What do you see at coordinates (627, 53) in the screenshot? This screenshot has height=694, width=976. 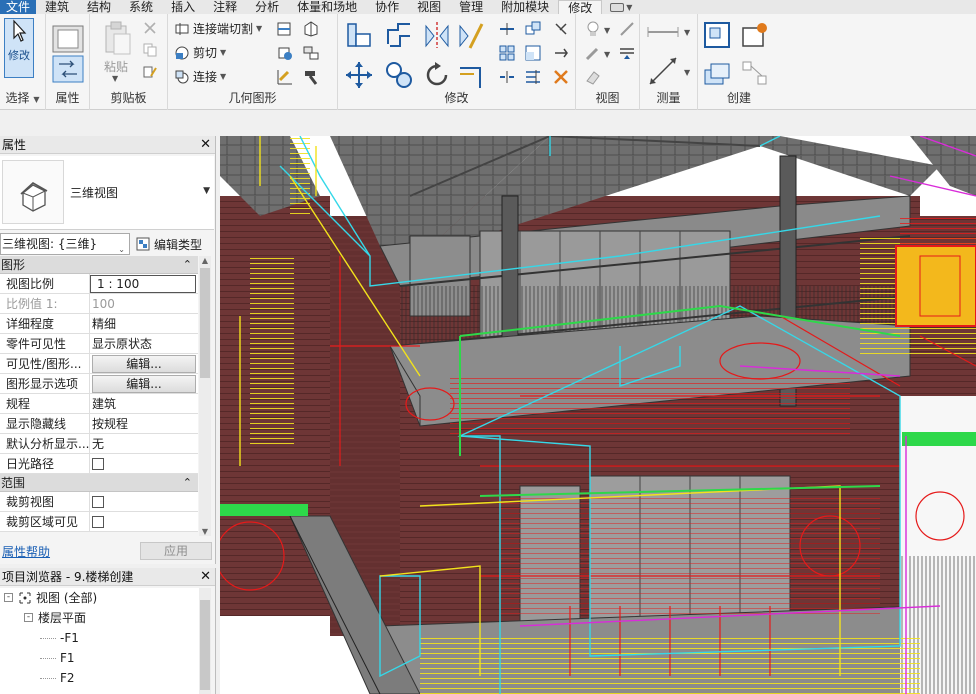 I see `filter-lines-icon` at bounding box center [627, 53].